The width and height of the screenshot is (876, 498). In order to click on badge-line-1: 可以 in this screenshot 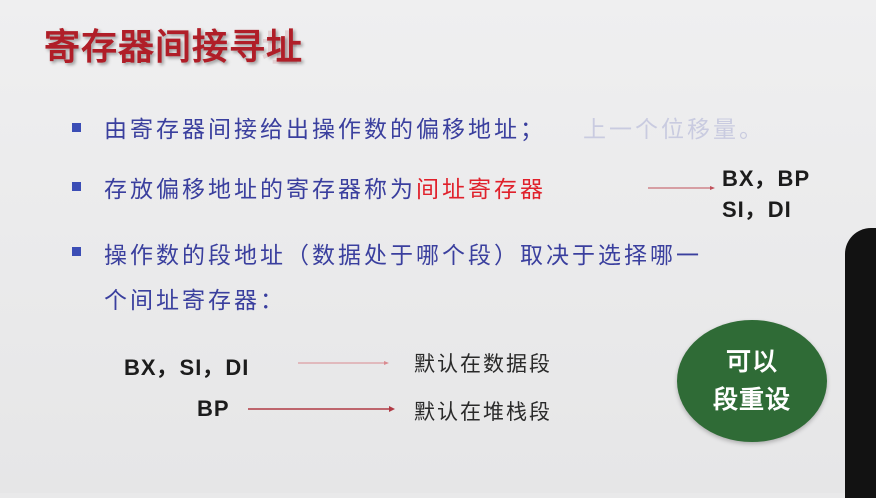, I will do `click(751, 361)`.